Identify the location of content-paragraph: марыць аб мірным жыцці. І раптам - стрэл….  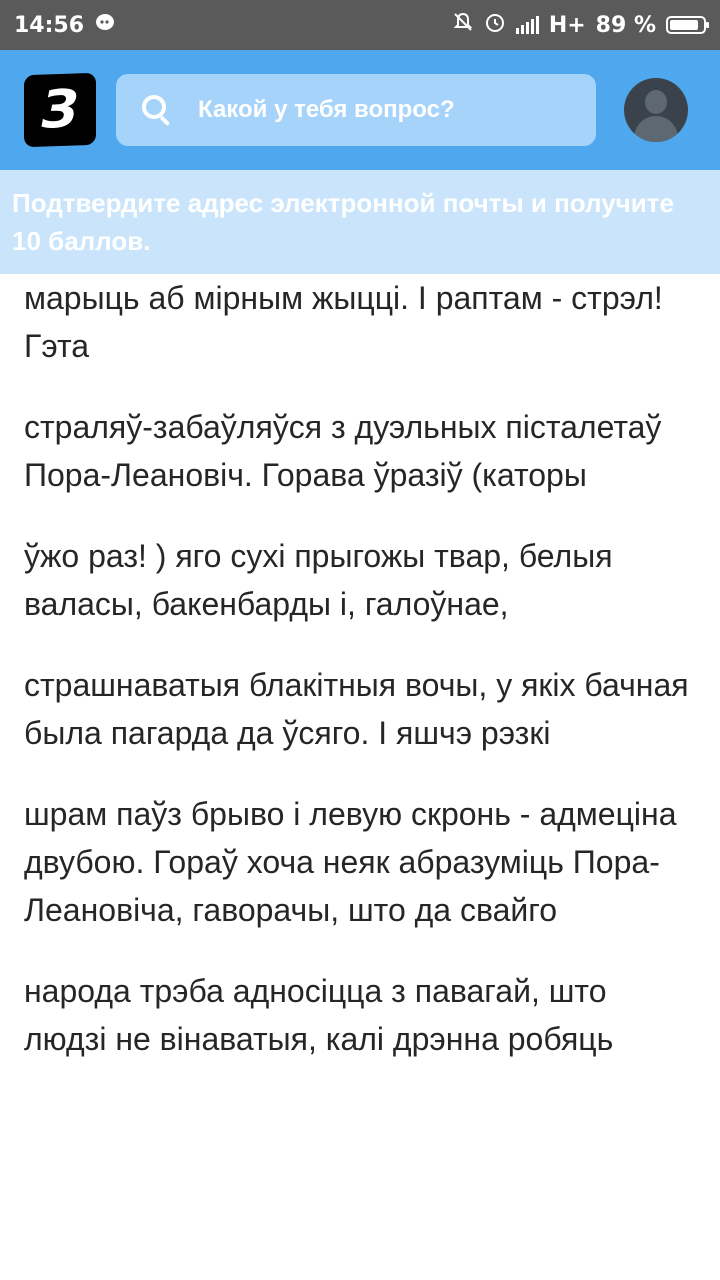
(343, 322).